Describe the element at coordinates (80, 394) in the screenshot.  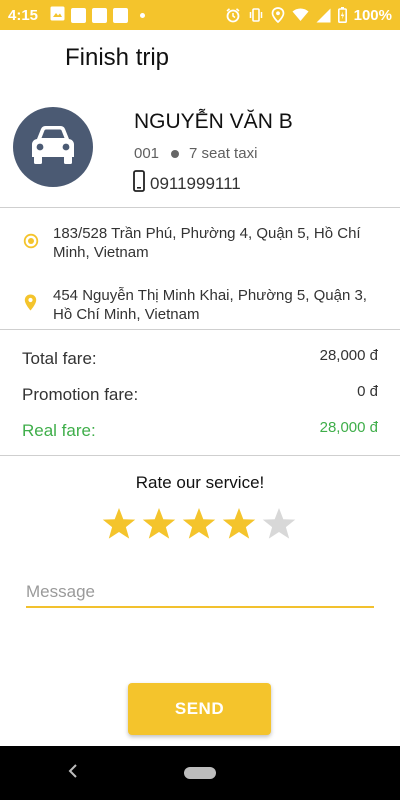
I see `promotion-fare-label: Promotion fare:` at that location.